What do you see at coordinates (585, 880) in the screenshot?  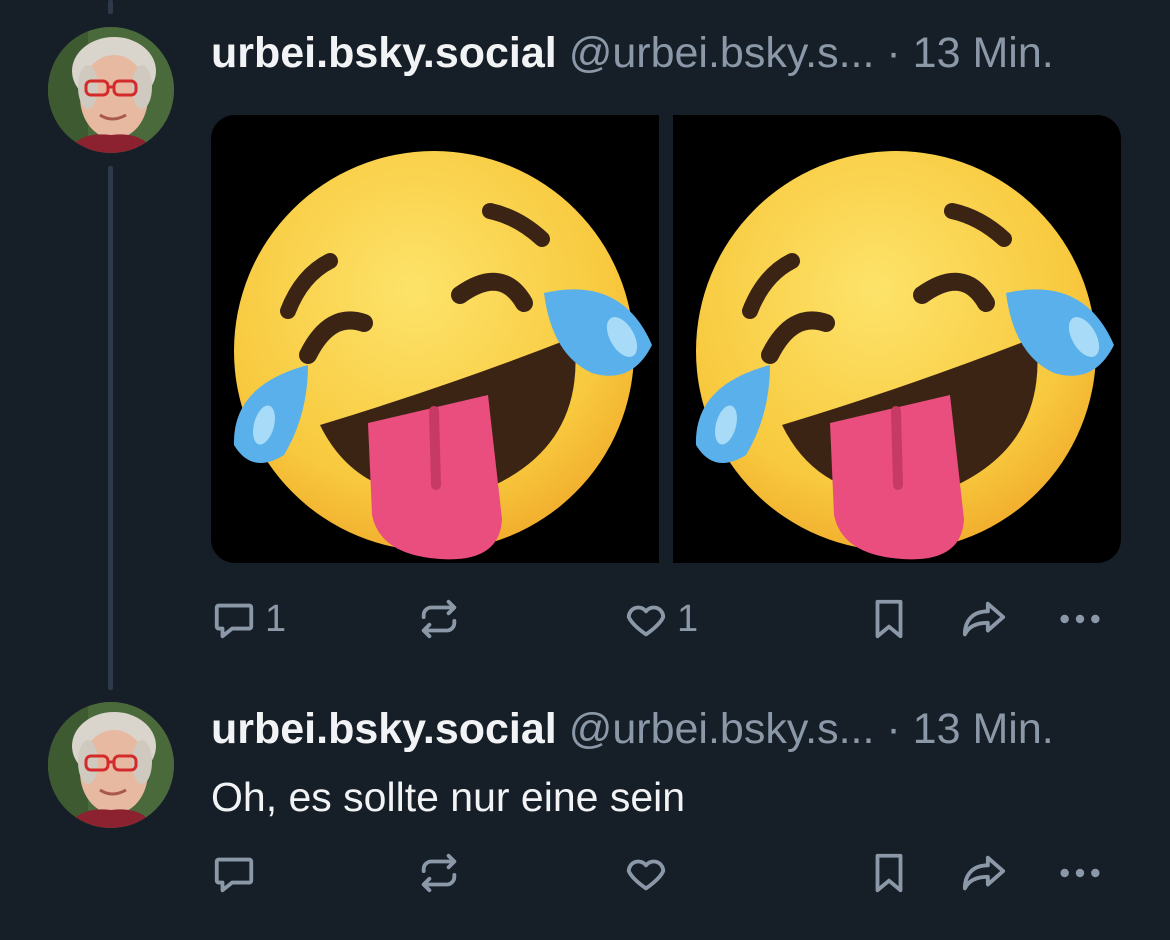 I see `post-actions` at bounding box center [585, 880].